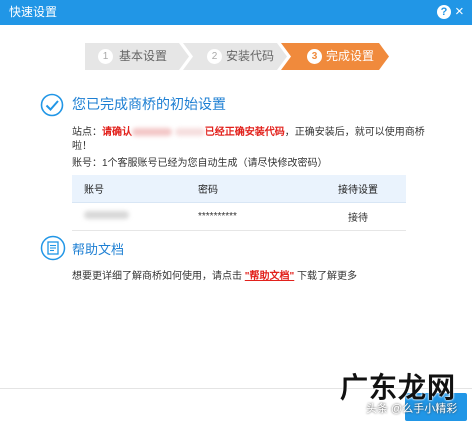  Describe the element at coordinates (129, 189) in the screenshot. I see `column-header-account: 账号` at that location.